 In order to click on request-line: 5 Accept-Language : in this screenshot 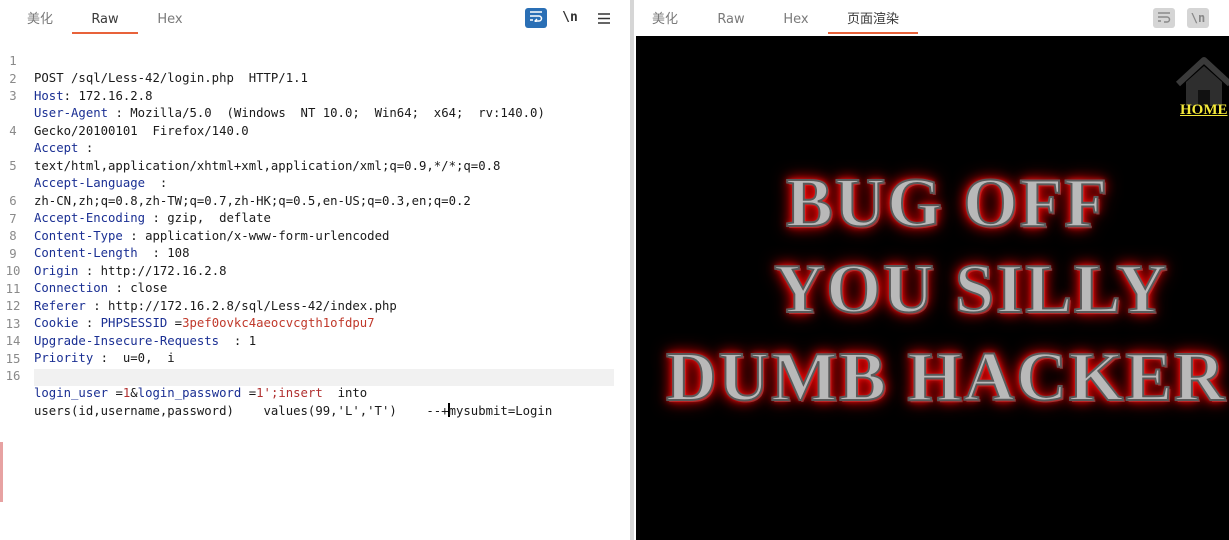, I will do `click(83, 165)`.